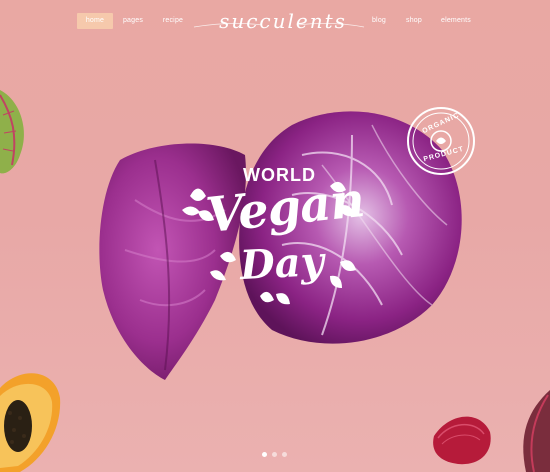  I want to click on slider-pagination, so click(277, 455).